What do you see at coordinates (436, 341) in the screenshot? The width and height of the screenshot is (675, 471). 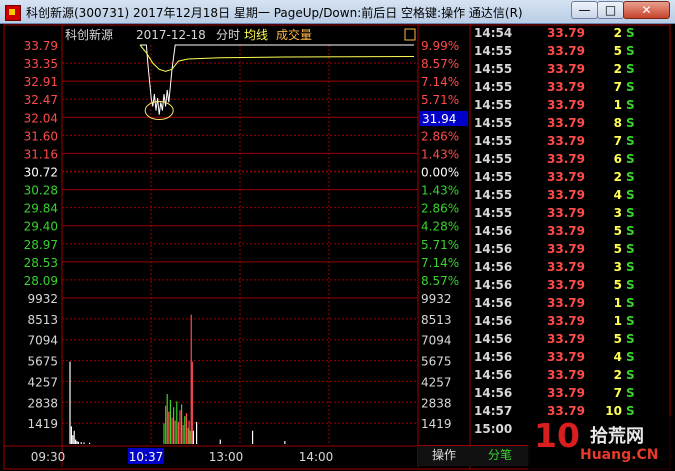 I see `volume-axis-label-right: 7094` at bounding box center [436, 341].